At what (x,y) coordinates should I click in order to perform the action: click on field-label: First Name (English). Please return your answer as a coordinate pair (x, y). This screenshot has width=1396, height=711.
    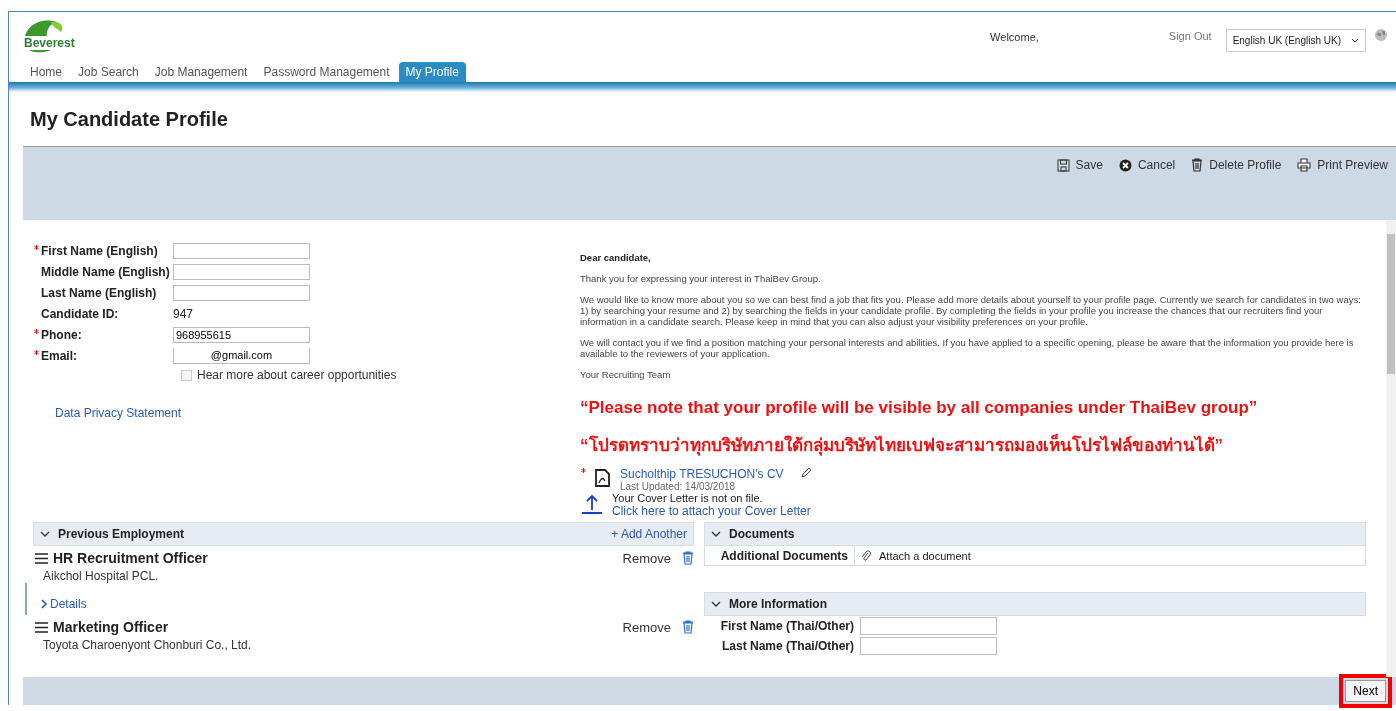
    Looking at the image, I should click on (103, 250).